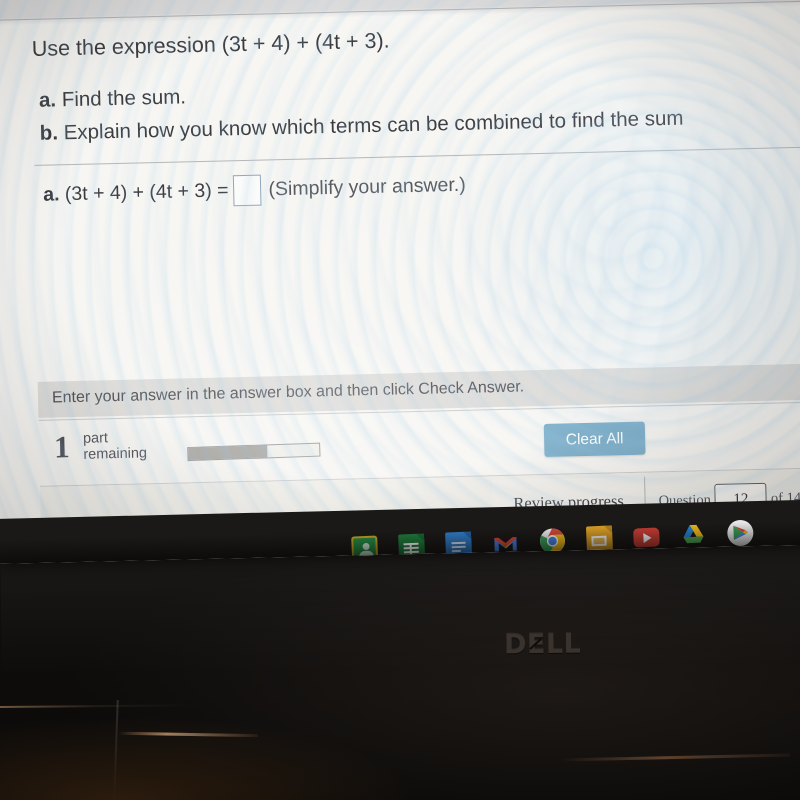 The image size is (800, 800). I want to click on progress-bar-fill, so click(228, 453).